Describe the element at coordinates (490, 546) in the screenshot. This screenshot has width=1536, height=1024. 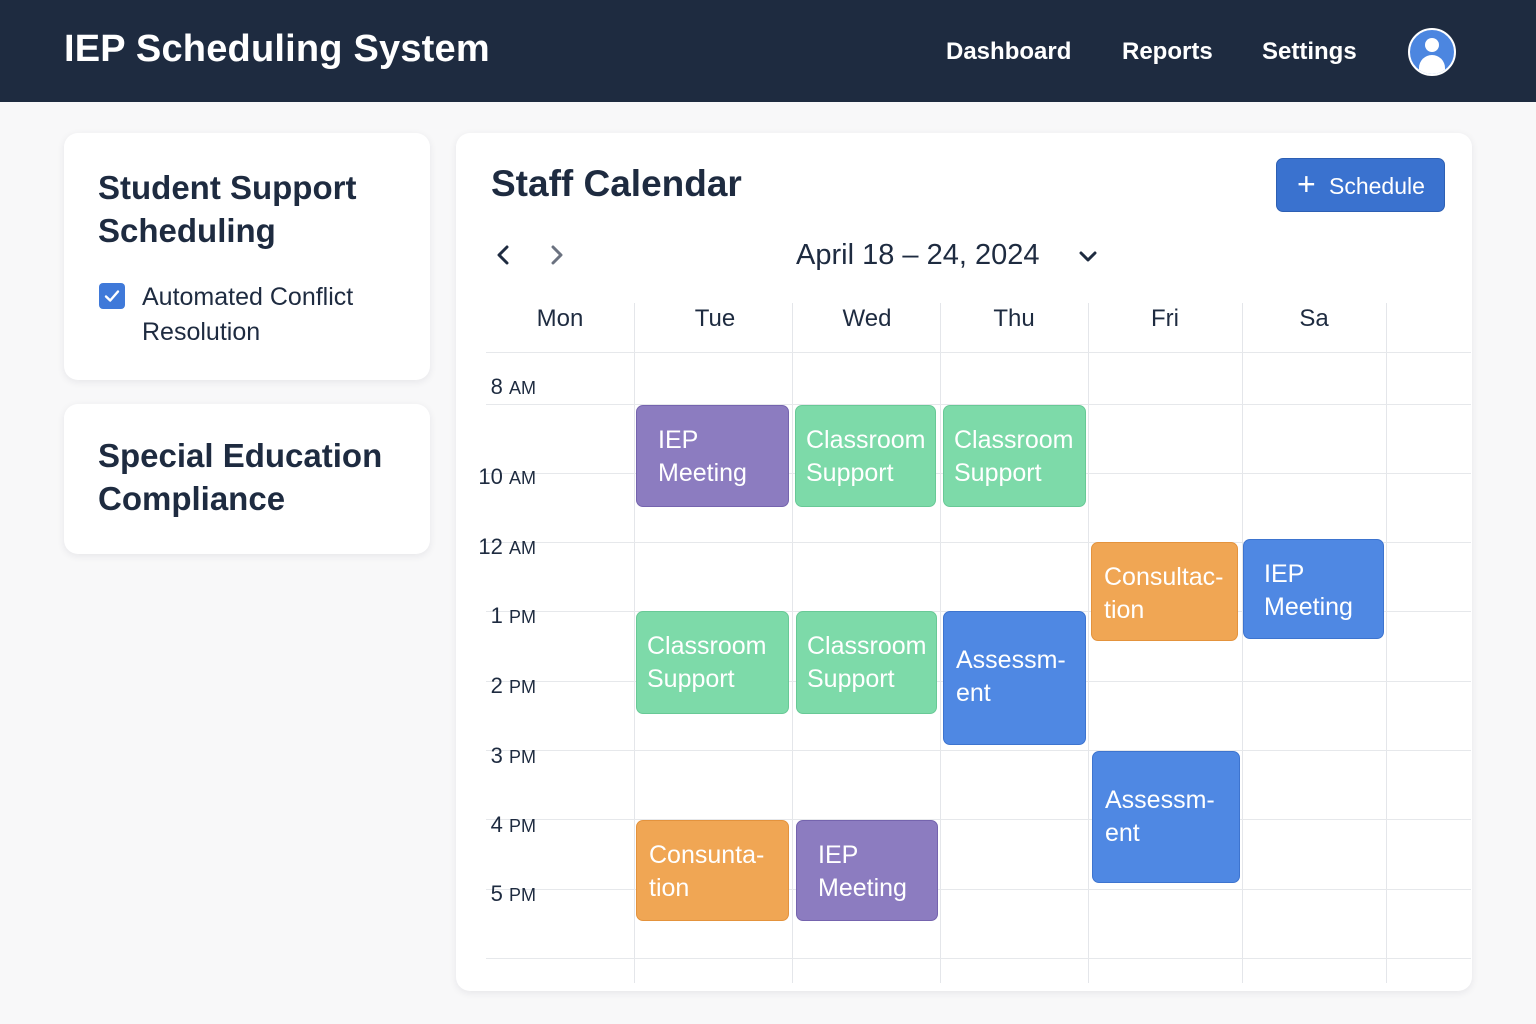
I see `time-hour: 12` at that location.